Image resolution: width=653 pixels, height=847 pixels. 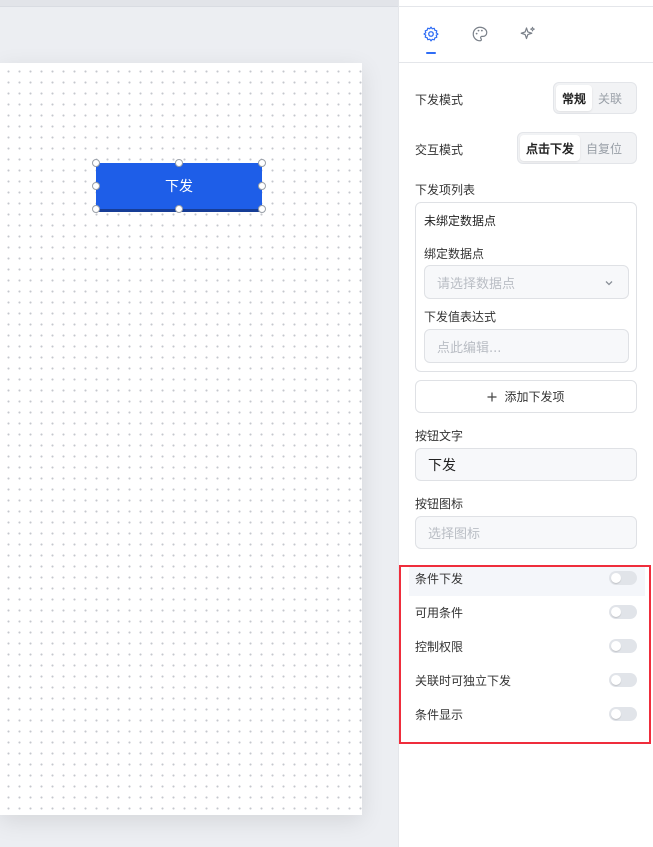 I want to click on resize-handle-bottom-left, so click(x=96, y=209).